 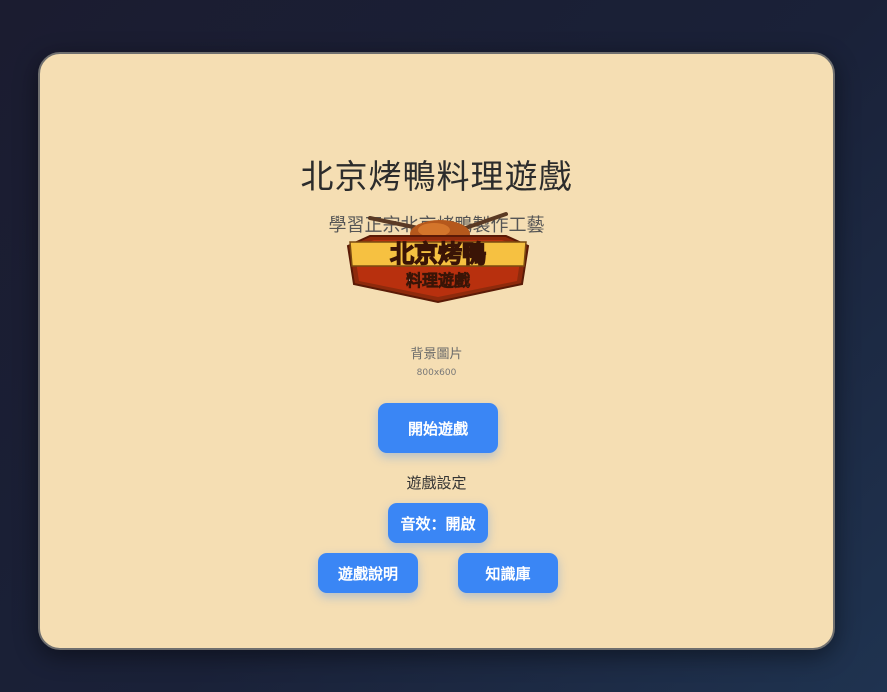 What do you see at coordinates (436, 176) in the screenshot?
I see `game-title: 北京烤鴨料理遊戲` at bounding box center [436, 176].